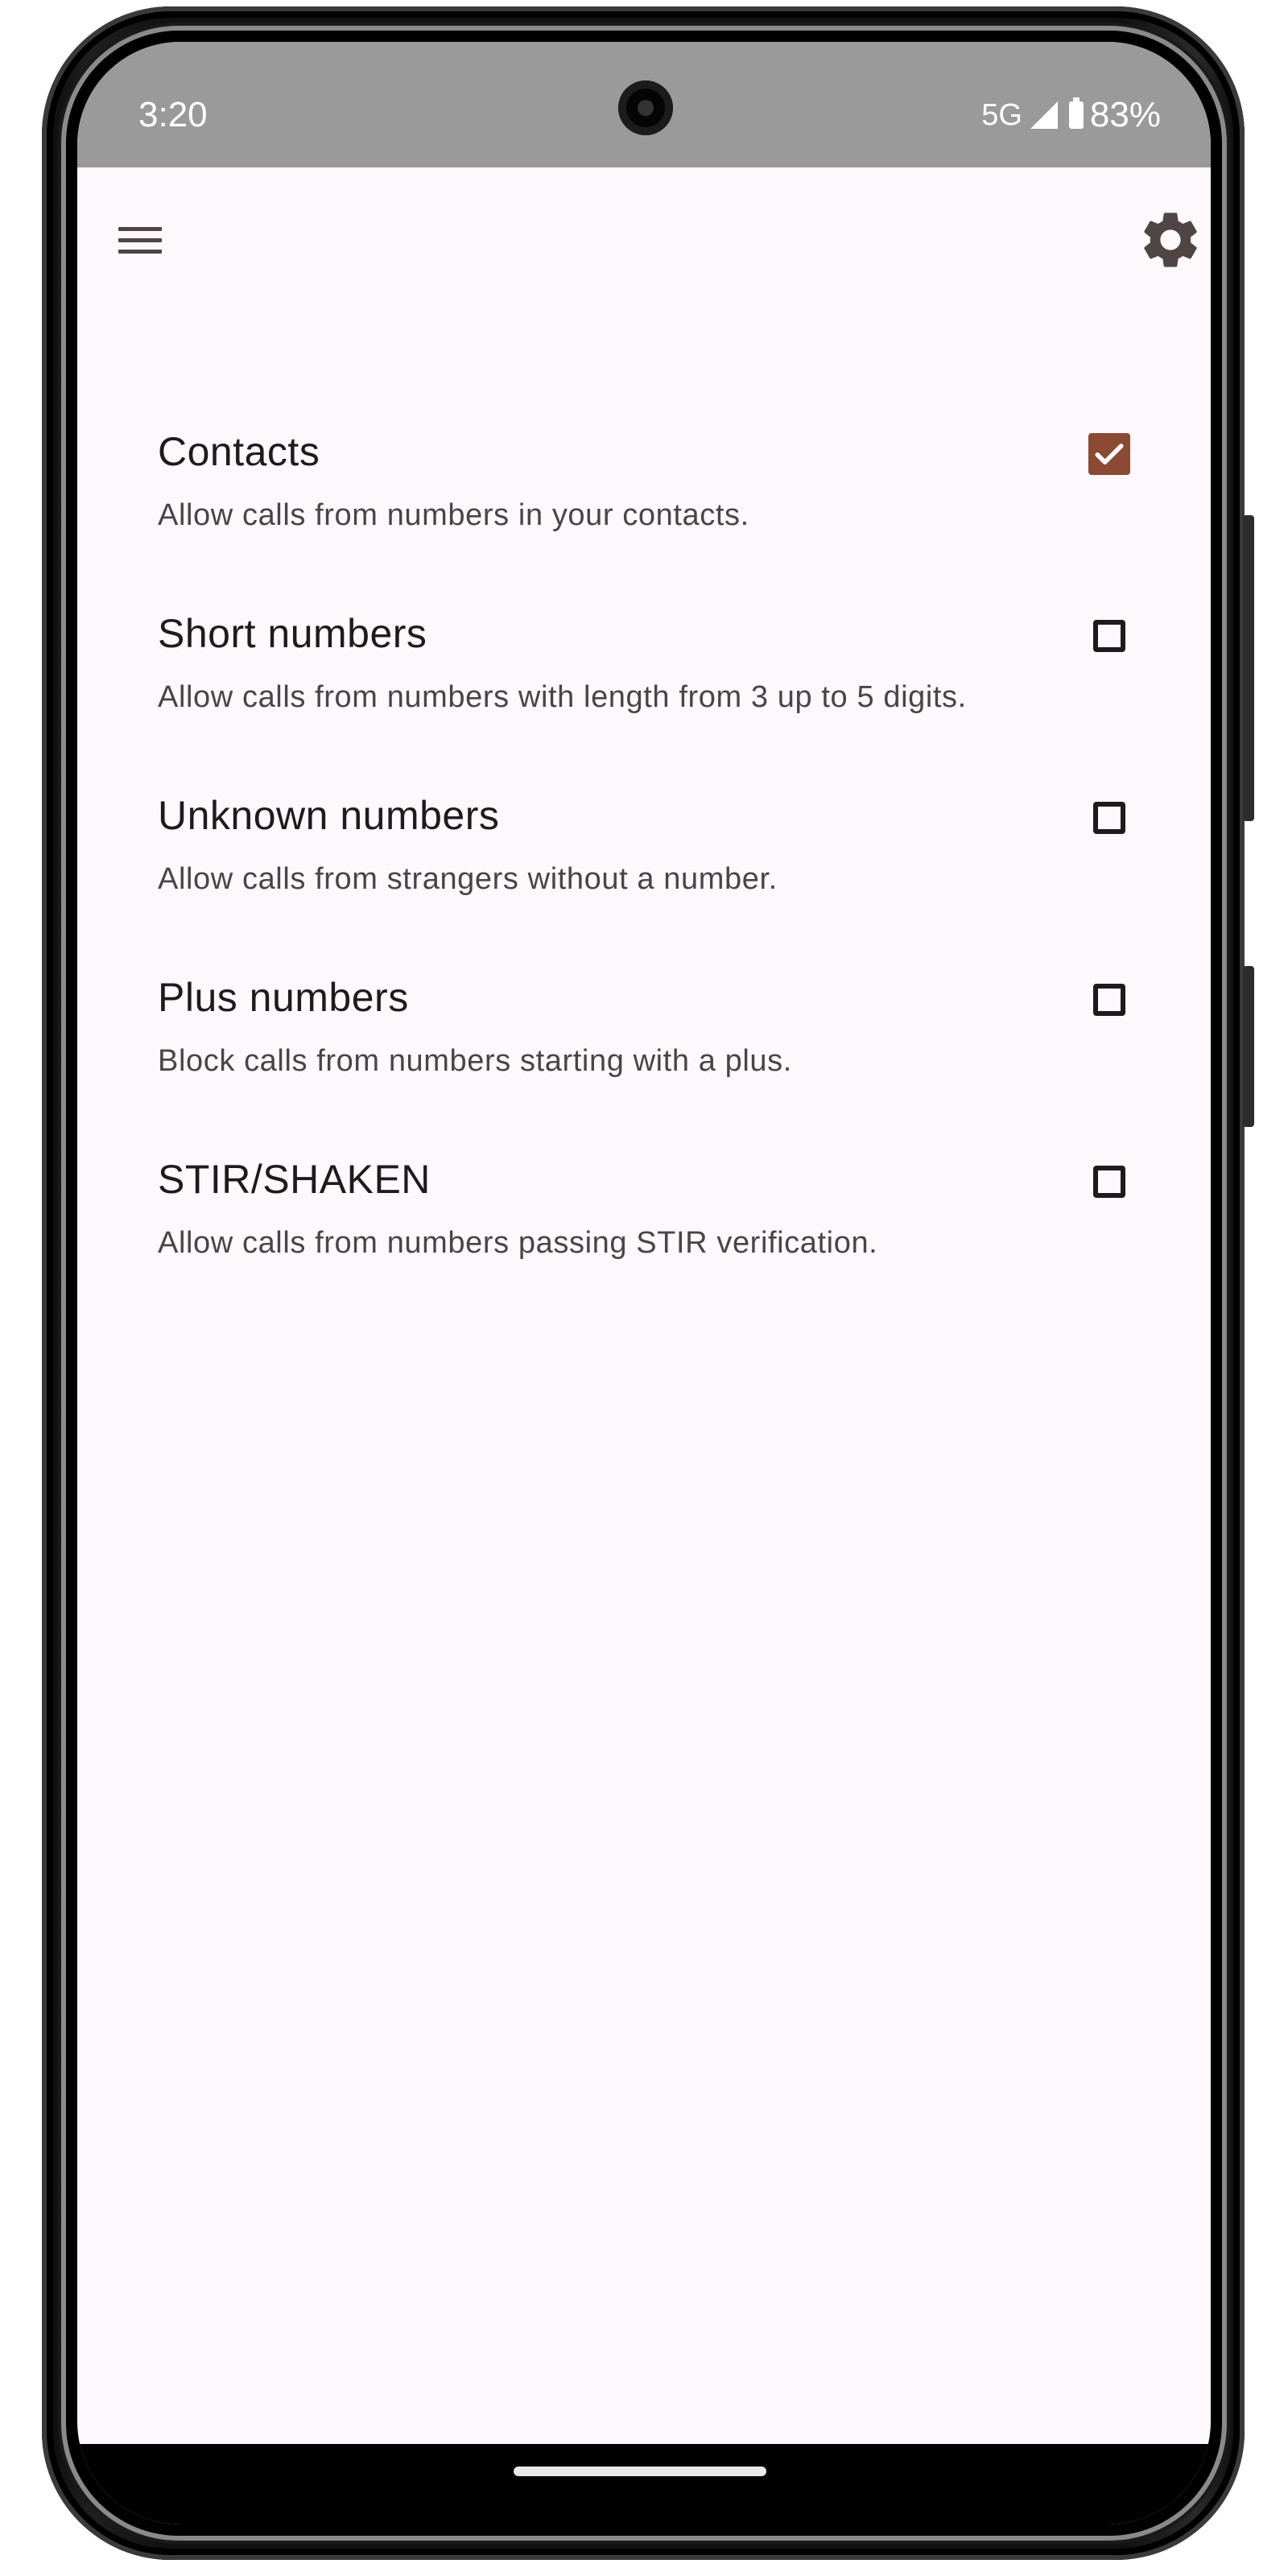  I want to click on signal-icon, so click(1044, 115).